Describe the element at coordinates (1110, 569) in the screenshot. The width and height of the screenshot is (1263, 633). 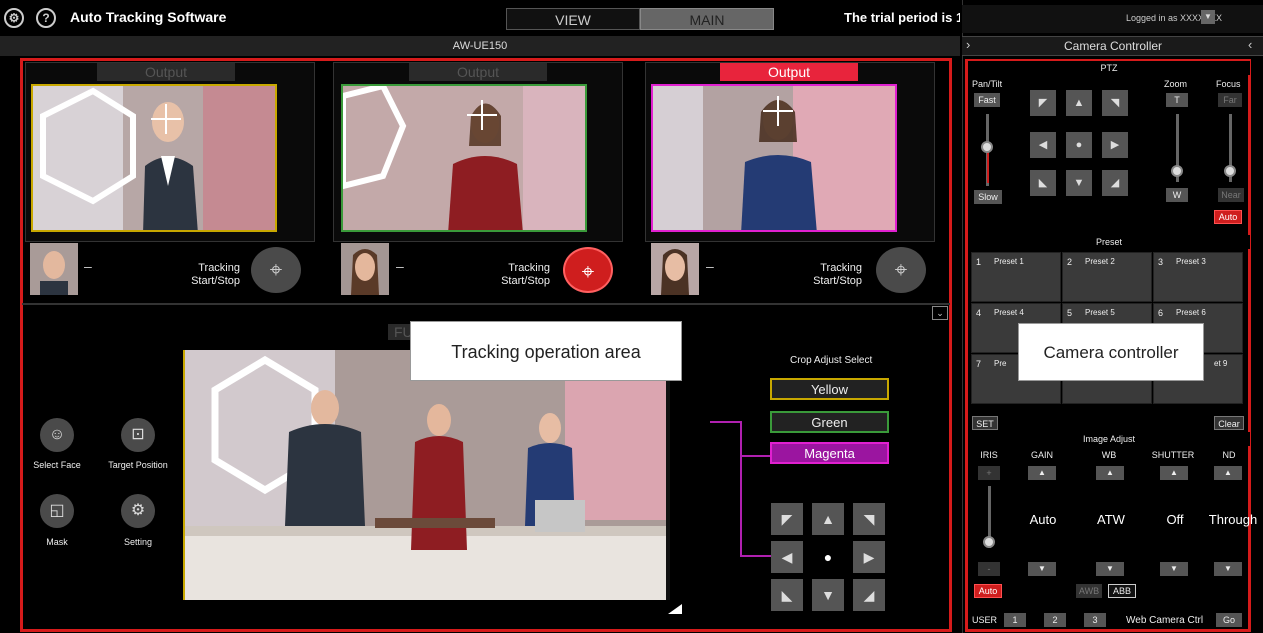
I see `wb-down-arrow-icon: ▼` at that location.